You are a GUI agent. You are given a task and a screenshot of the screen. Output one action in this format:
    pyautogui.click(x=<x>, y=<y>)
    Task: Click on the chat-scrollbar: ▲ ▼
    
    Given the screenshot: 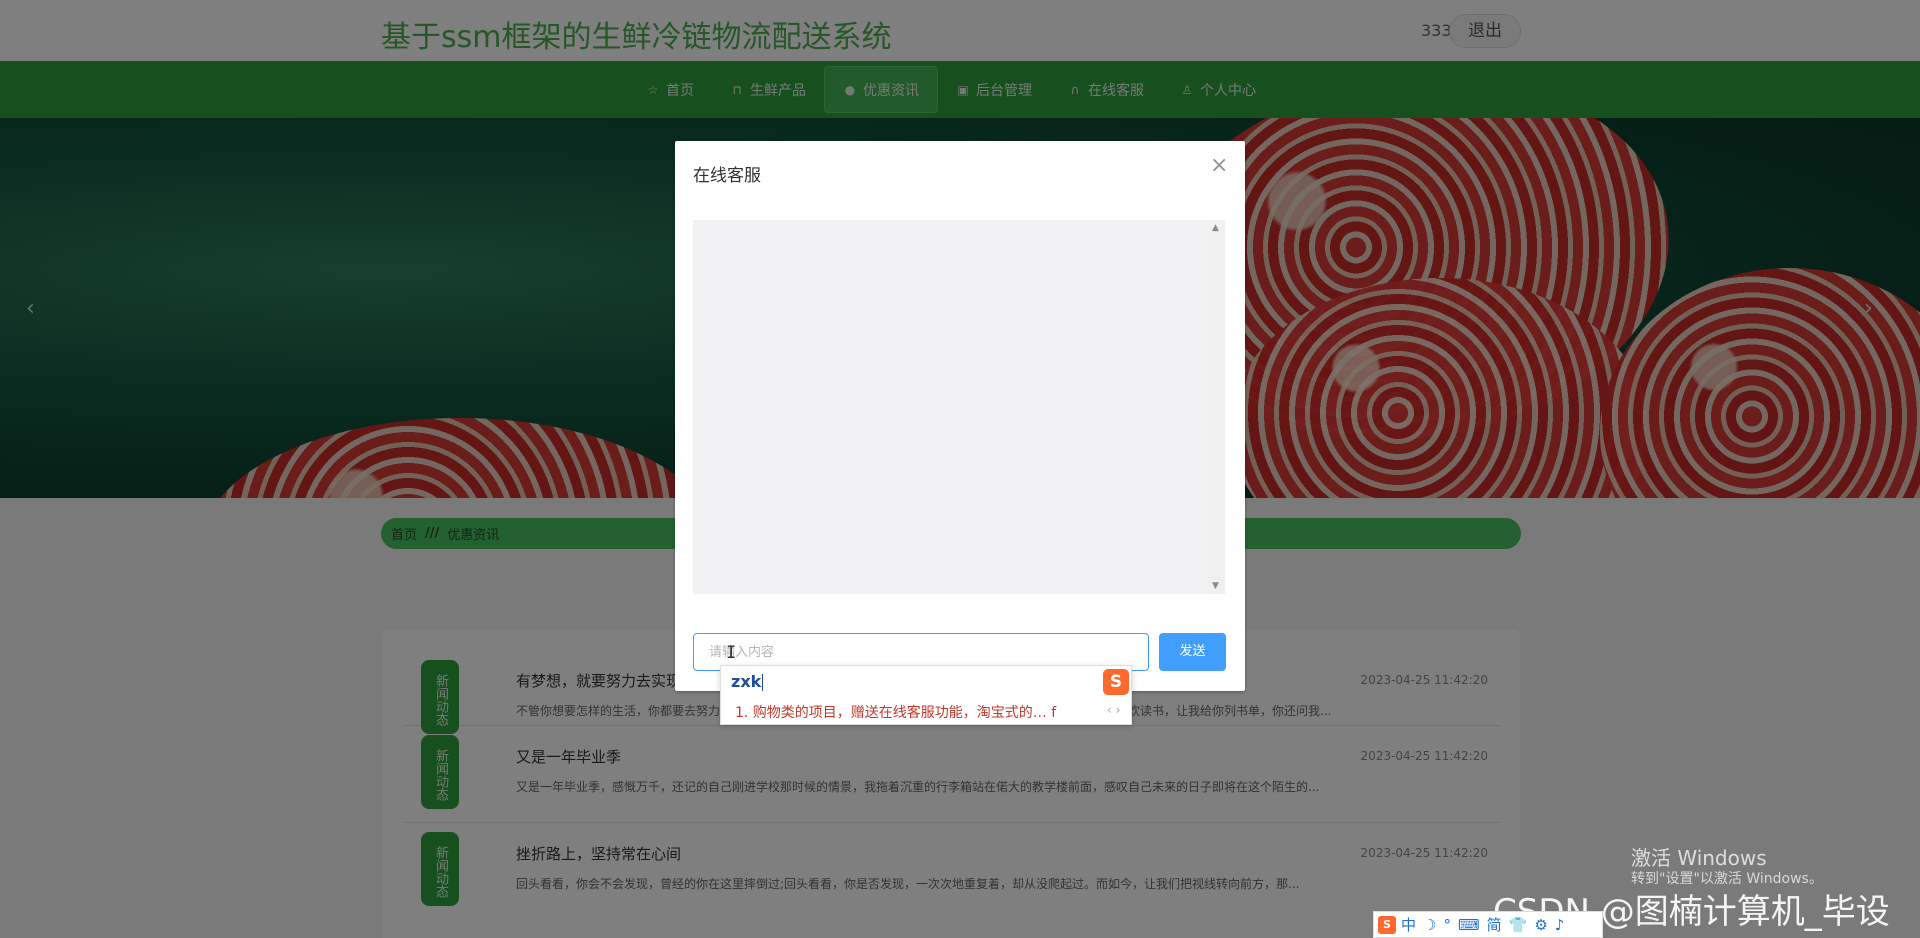 What is the action you would take?
    pyautogui.click(x=1217, y=407)
    